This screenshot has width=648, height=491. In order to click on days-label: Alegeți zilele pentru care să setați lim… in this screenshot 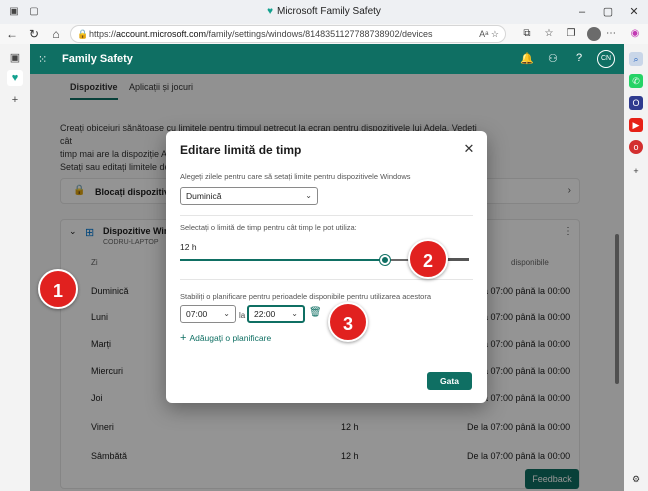, I will do `click(295, 176)`.